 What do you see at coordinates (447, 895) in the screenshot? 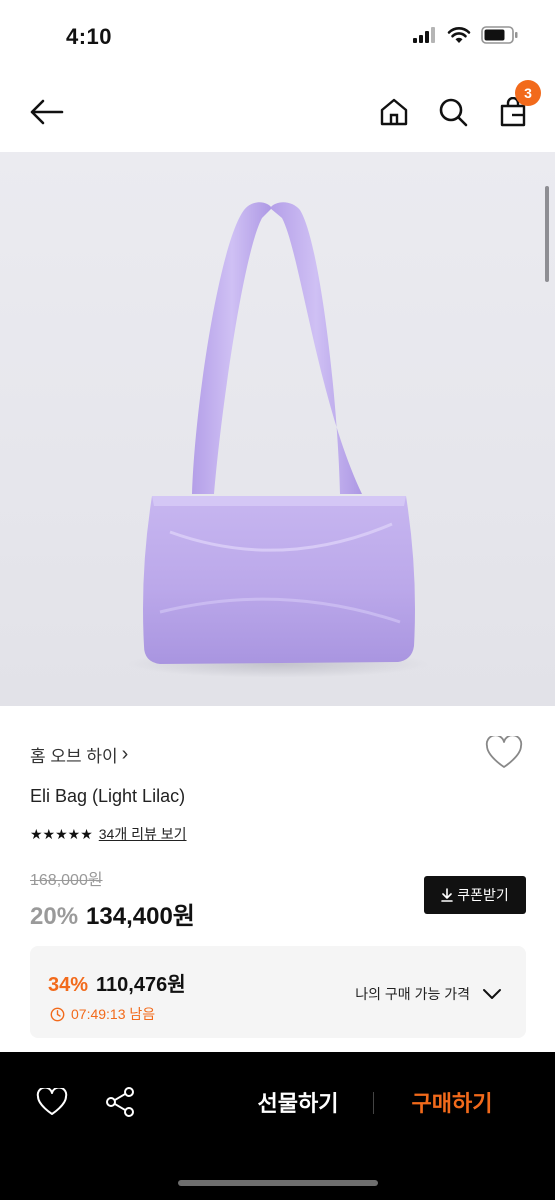
I see `download-icon` at bounding box center [447, 895].